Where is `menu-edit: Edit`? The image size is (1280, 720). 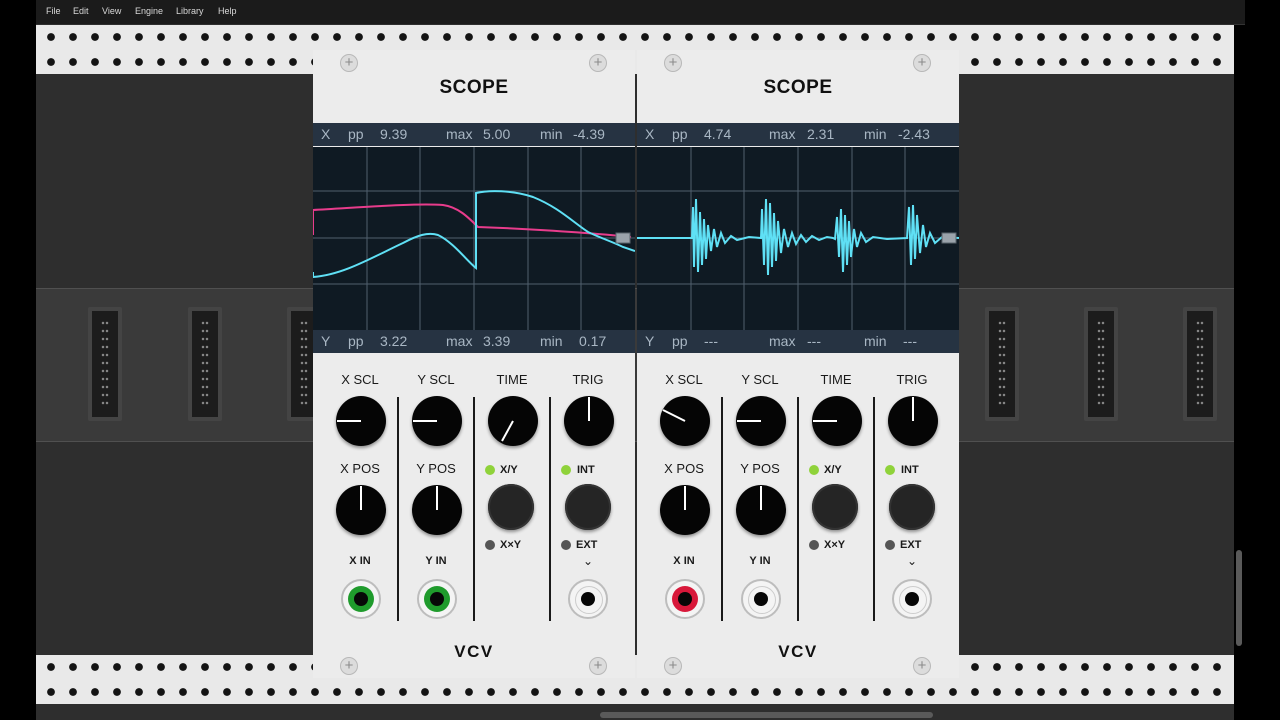
menu-edit: Edit is located at coordinates (81, 11).